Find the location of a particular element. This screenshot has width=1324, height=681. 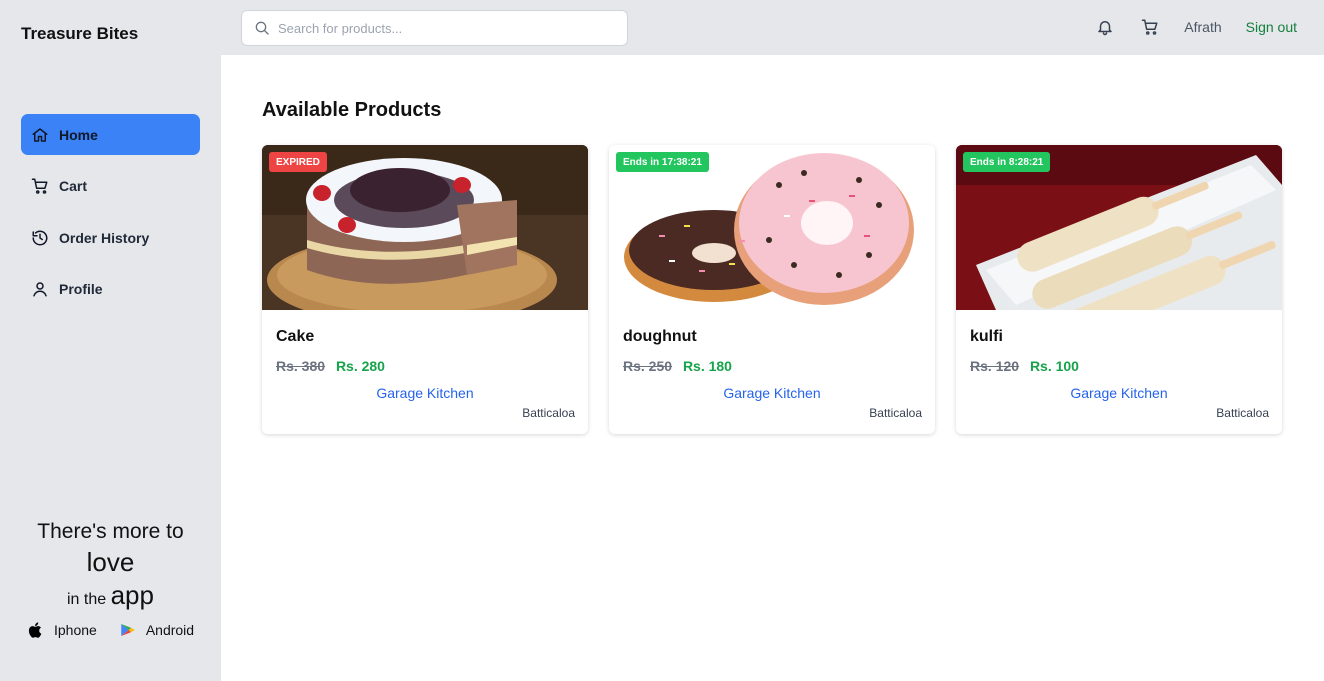

sale-price: Rs. 180 is located at coordinates (707, 366).